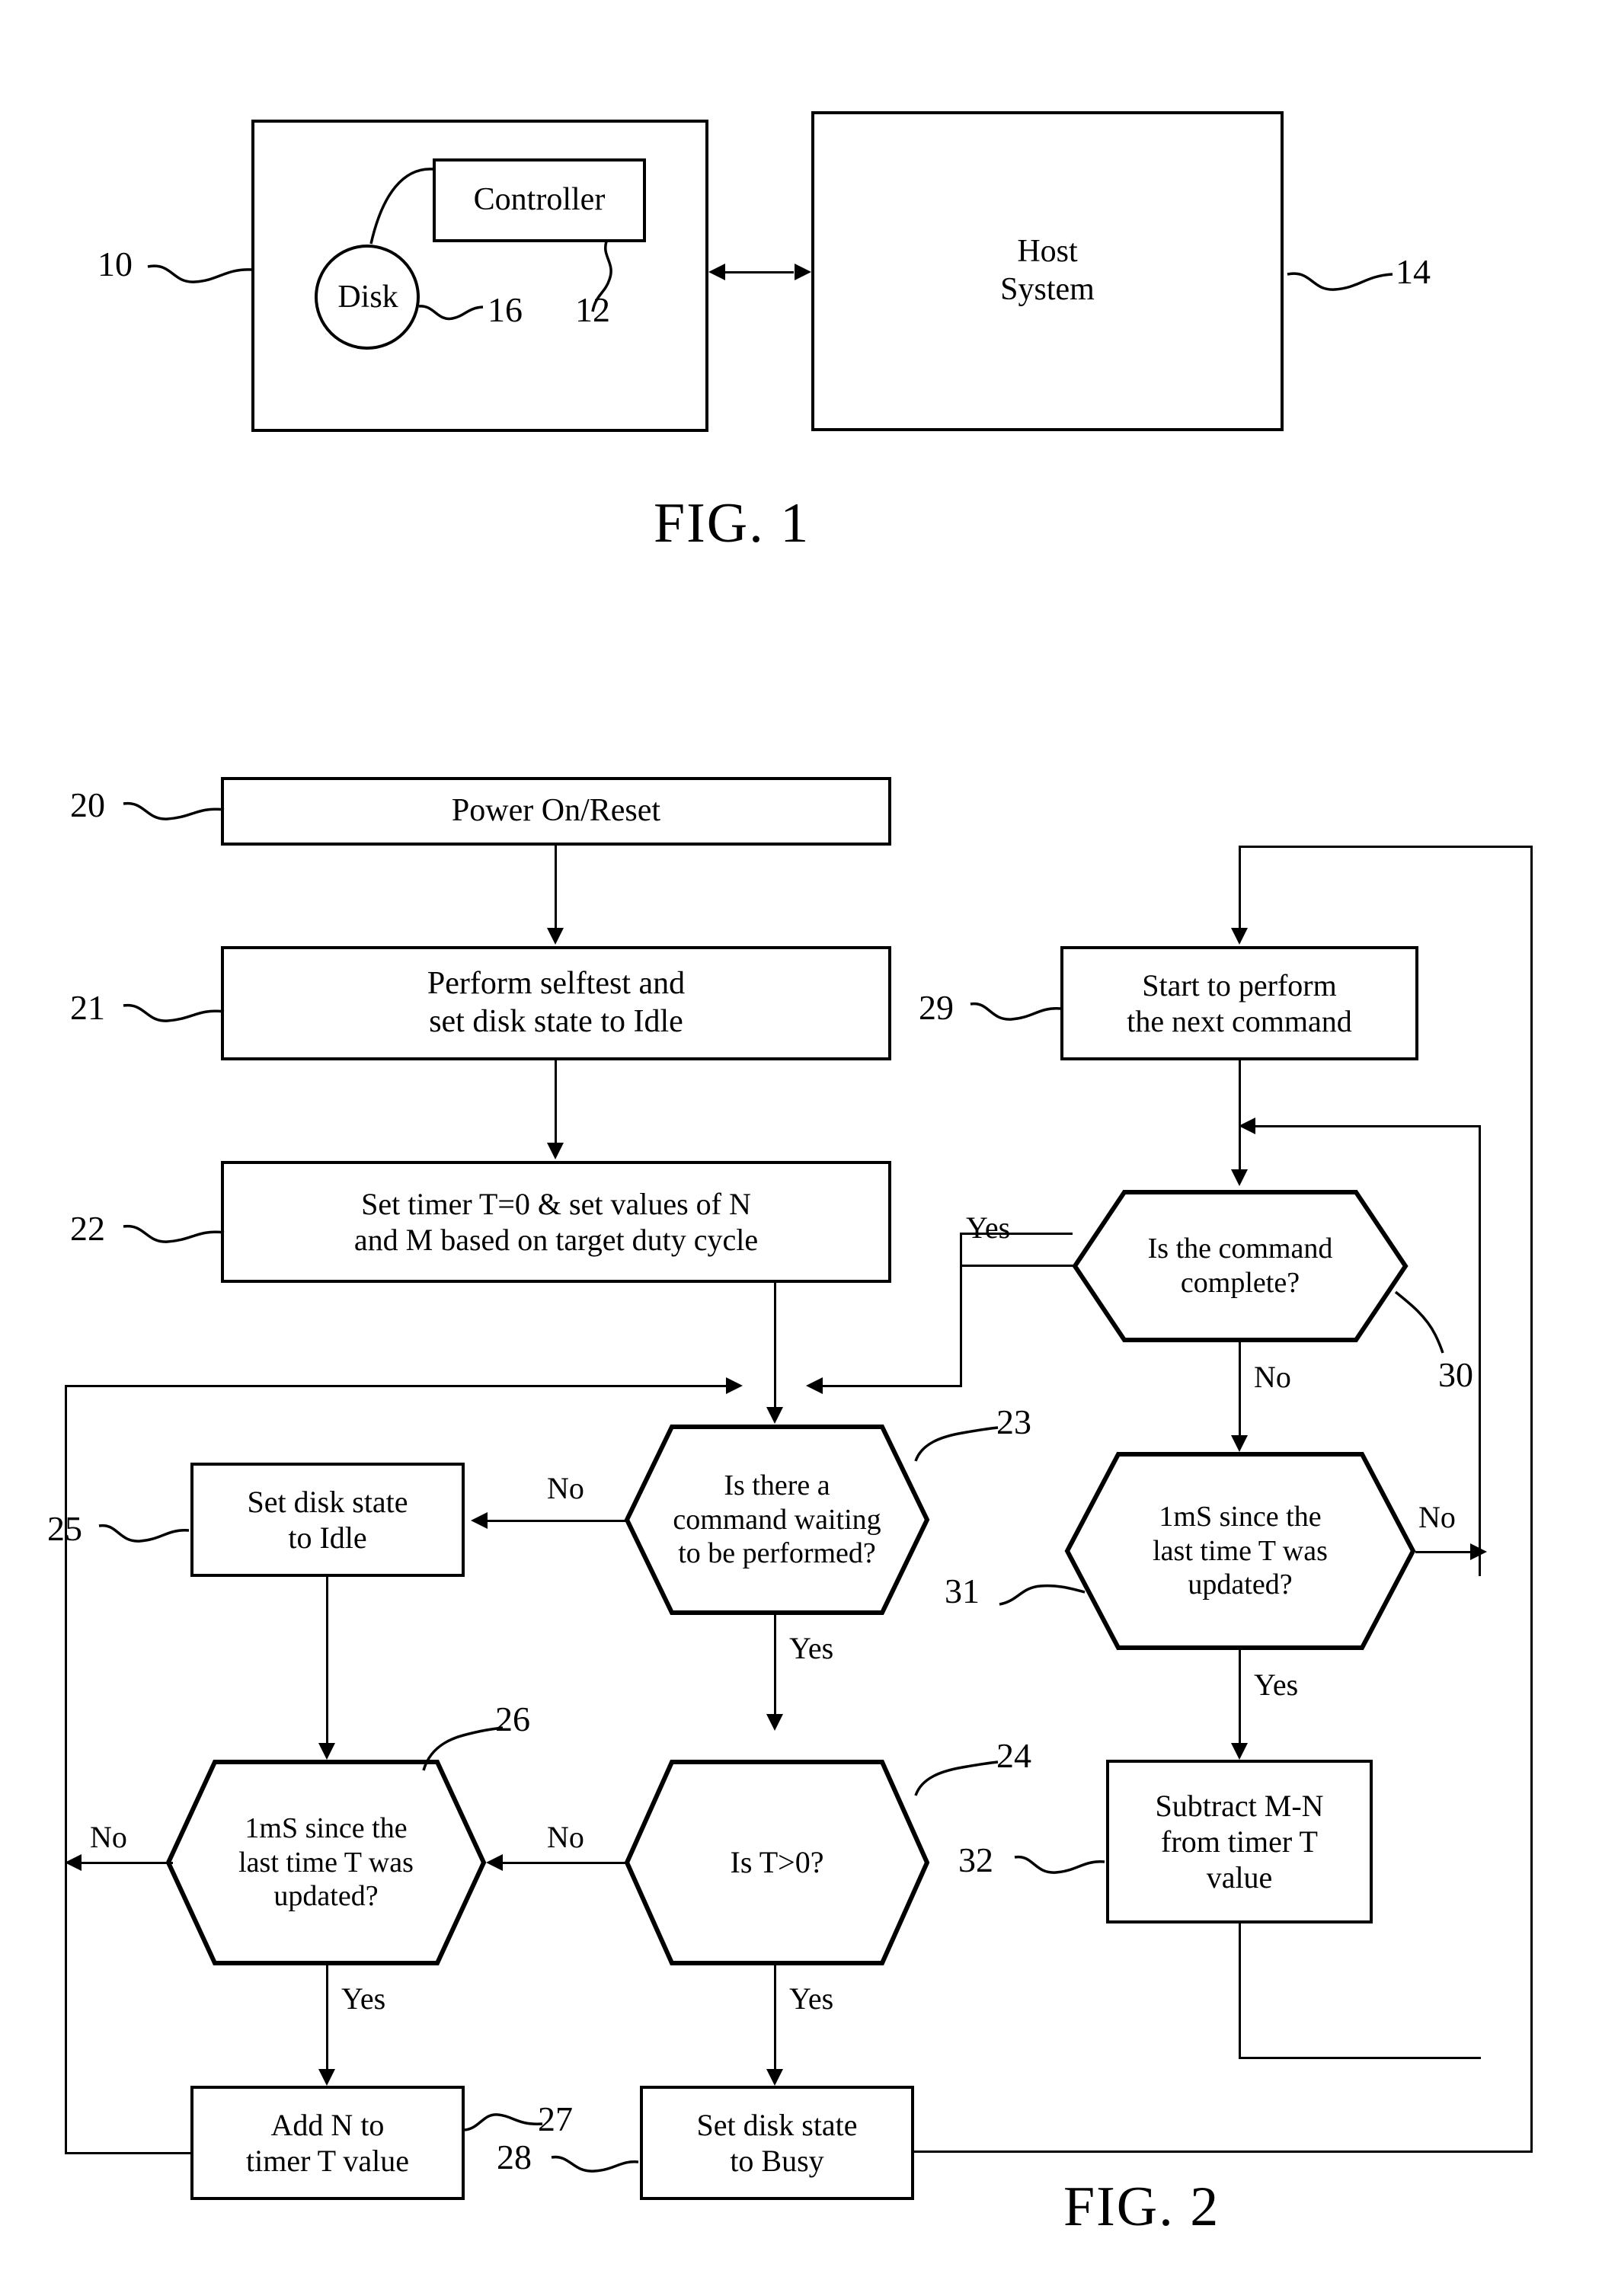  What do you see at coordinates (1239, 1443) in the screenshot?
I see `edge-30-31-arrow` at bounding box center [1239, 1443].